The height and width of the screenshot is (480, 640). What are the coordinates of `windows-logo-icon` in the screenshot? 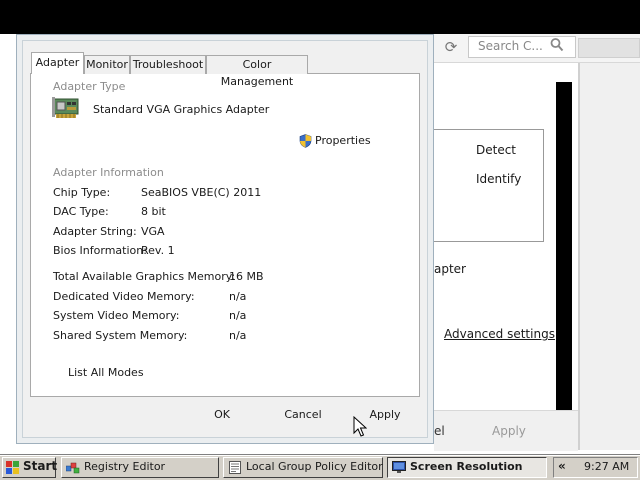 It's located at (13, 467).